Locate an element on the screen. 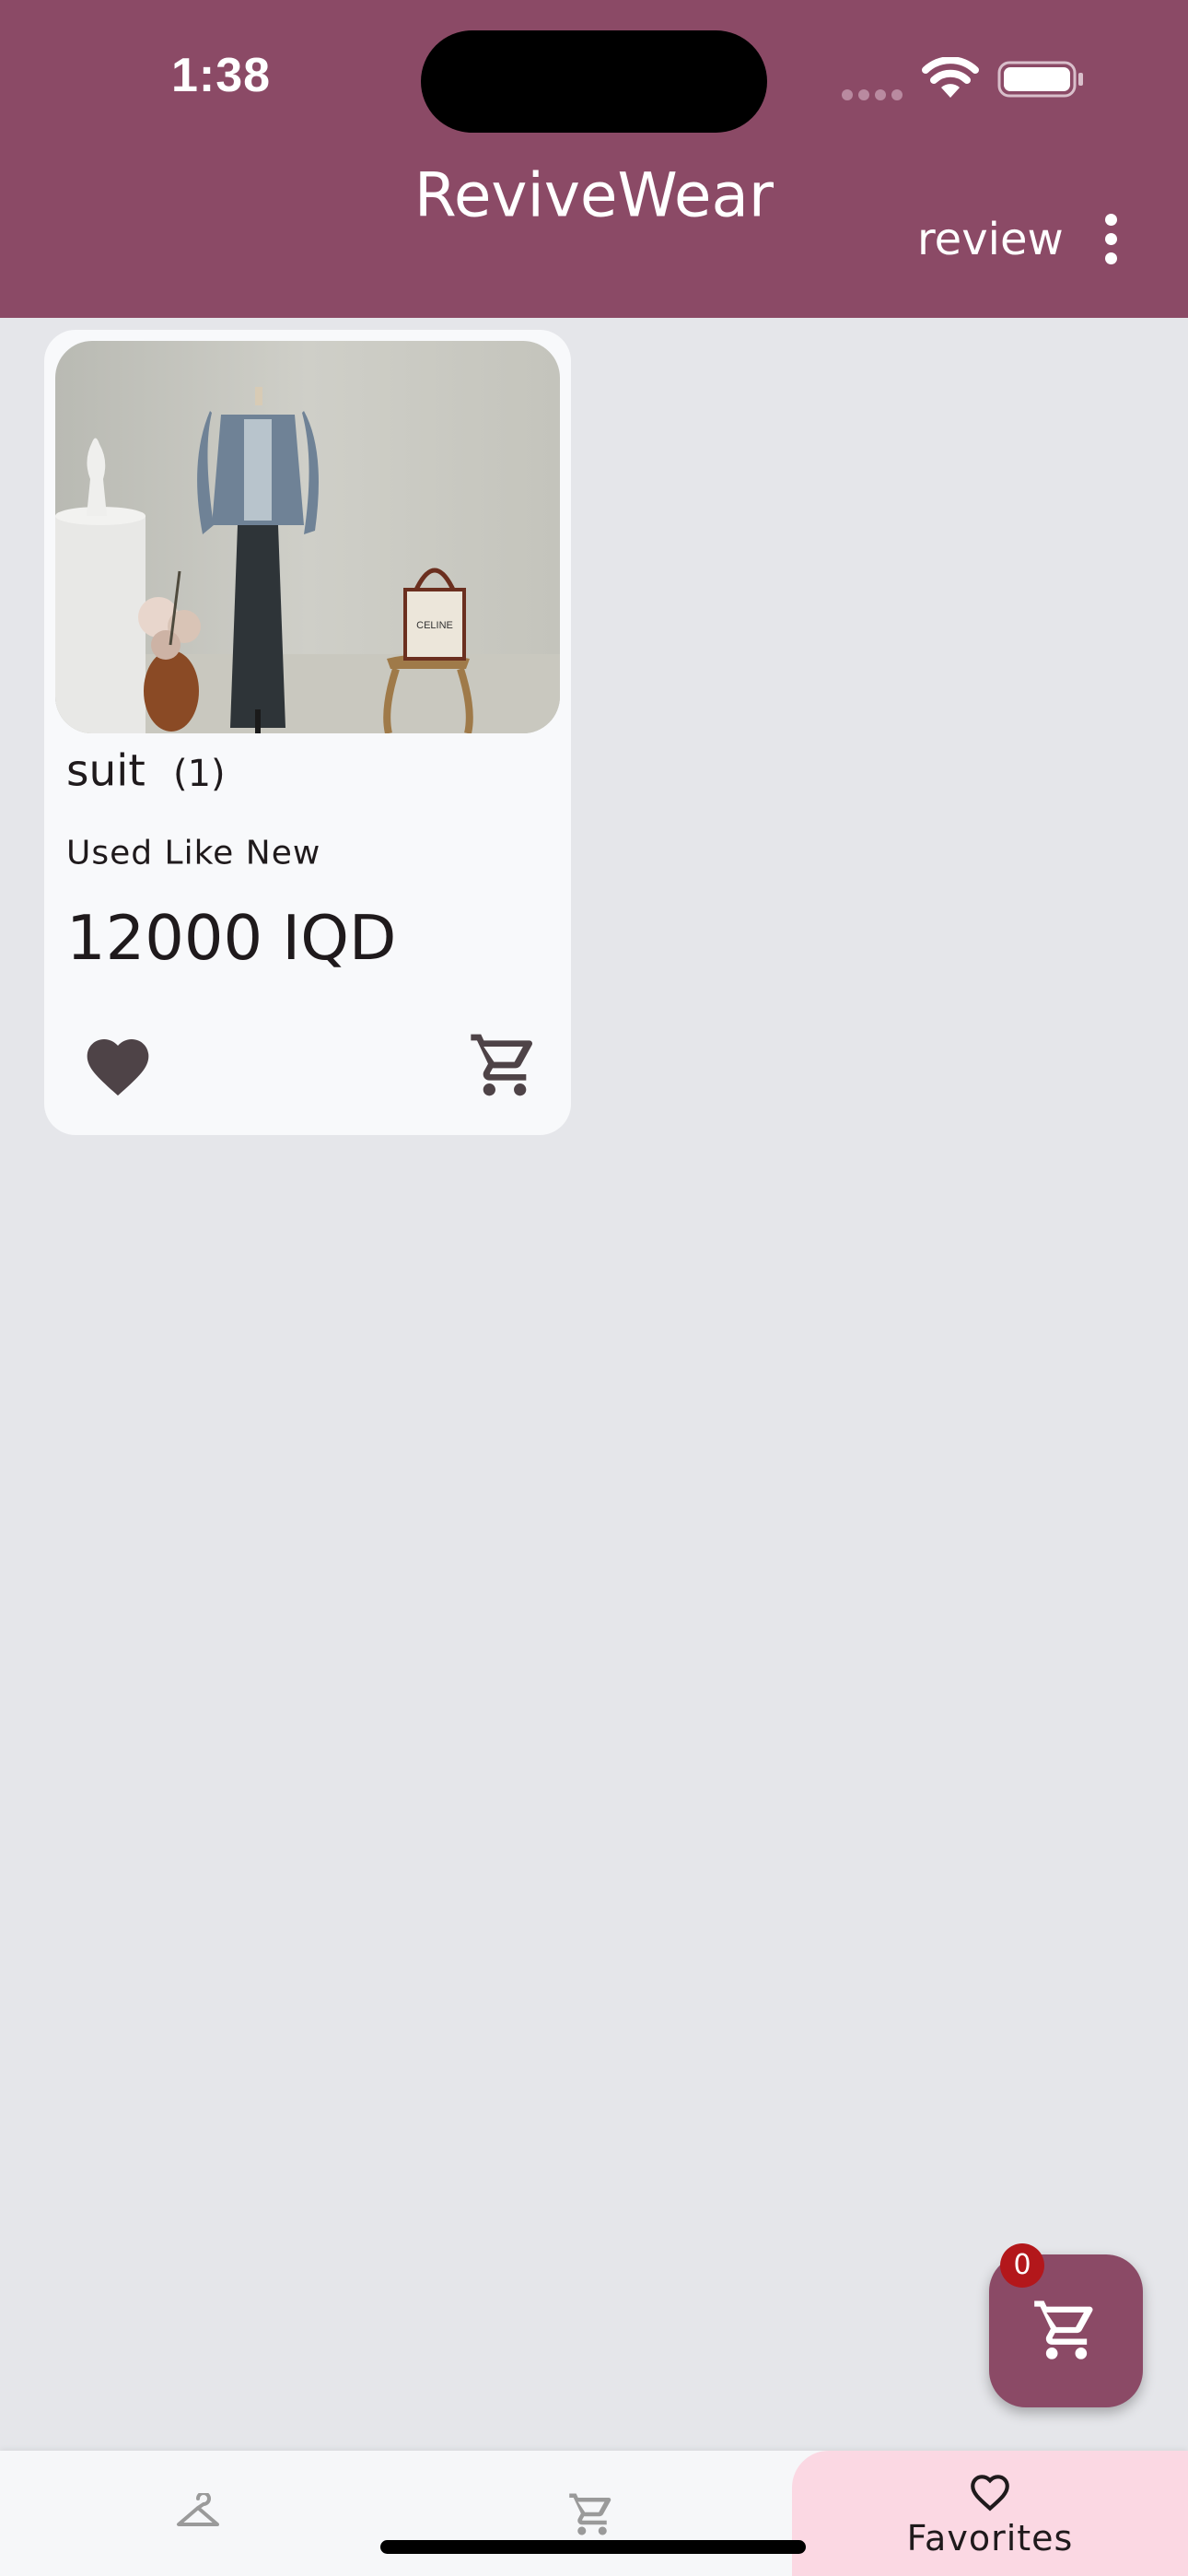 The height and width of the screenshot is (2576, 1188). battery-icon is located at coordinates (1040, 79).